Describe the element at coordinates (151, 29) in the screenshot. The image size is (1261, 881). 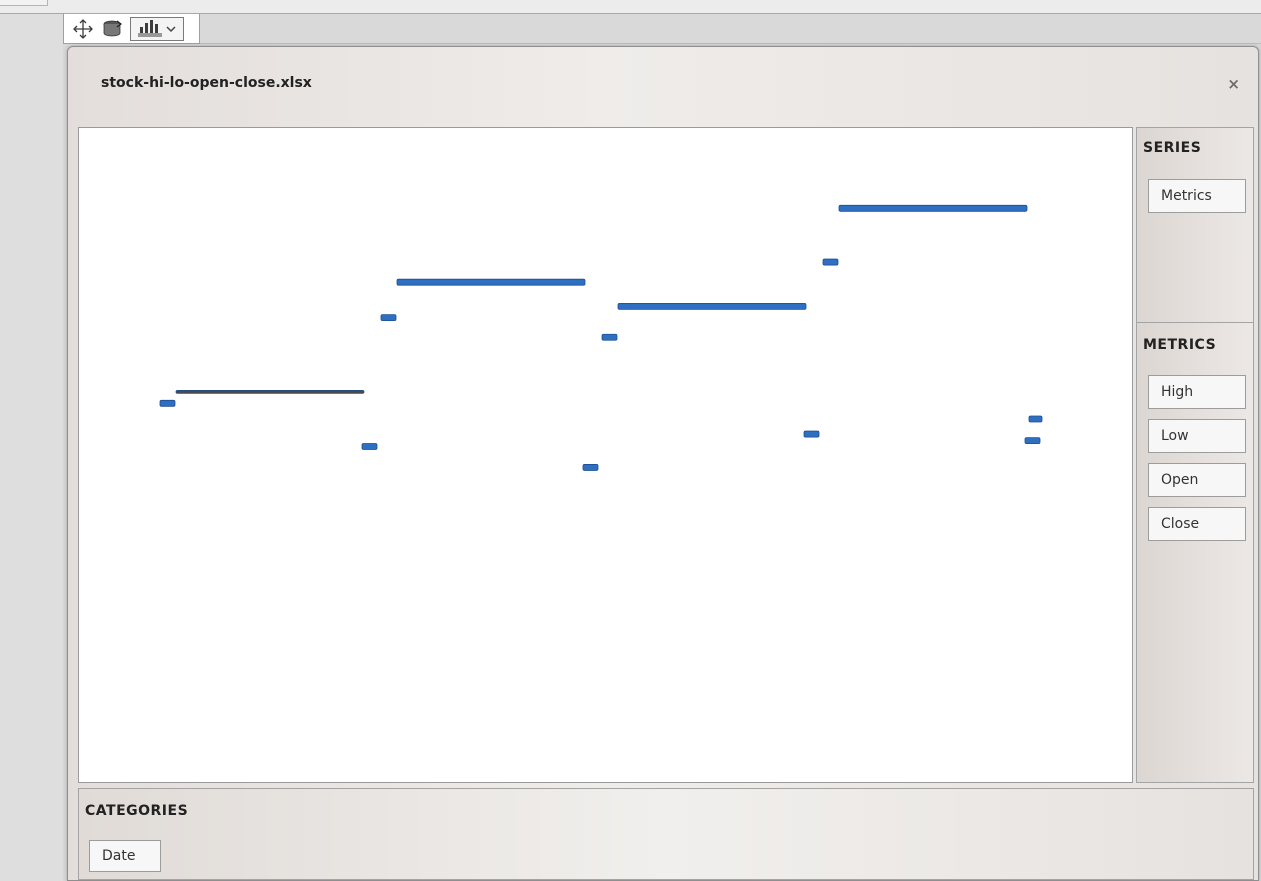
I see `chart-type-icon` at that location.